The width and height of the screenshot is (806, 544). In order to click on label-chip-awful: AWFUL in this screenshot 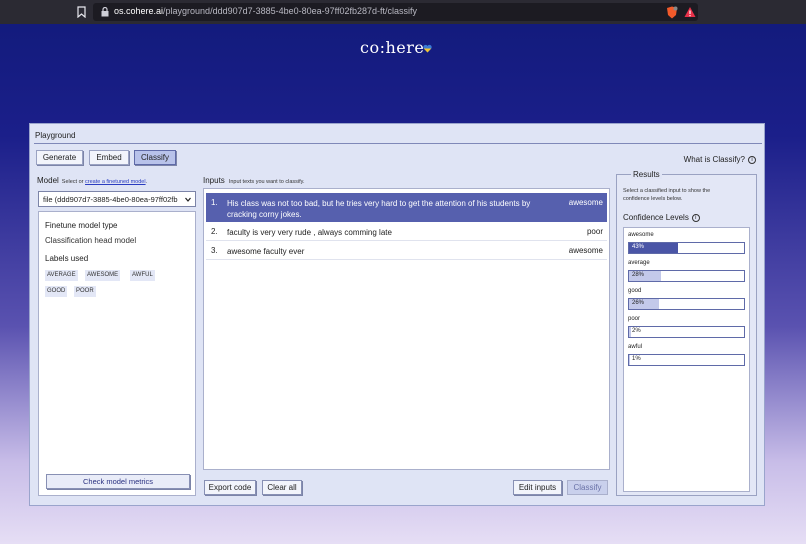, I will do `click(142, 275)`.